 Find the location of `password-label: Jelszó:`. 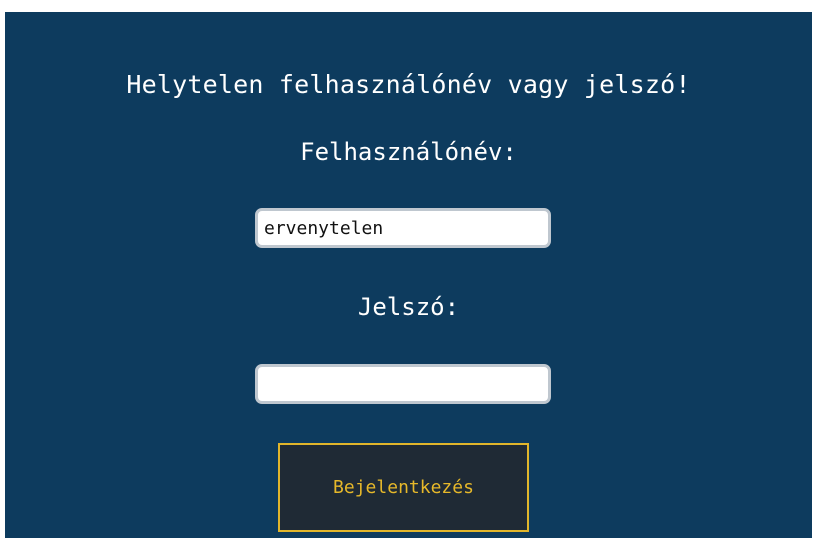

password-label: Jelszó: is located at coordinates (408, 307).